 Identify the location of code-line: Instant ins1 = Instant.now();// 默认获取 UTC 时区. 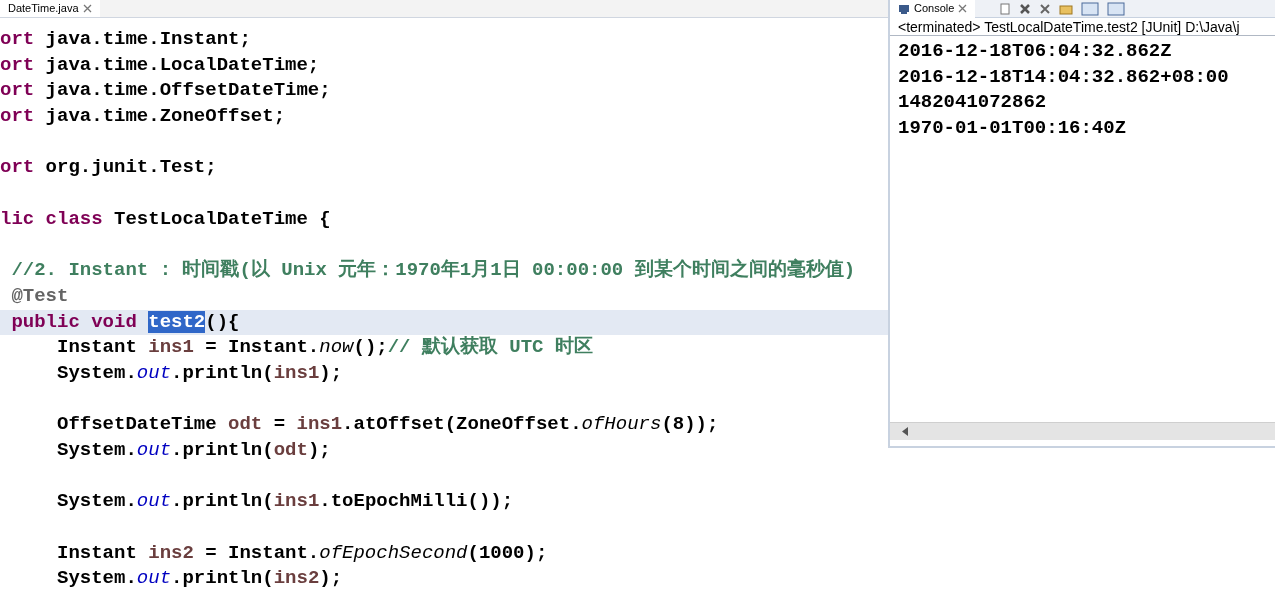
(325, 348).